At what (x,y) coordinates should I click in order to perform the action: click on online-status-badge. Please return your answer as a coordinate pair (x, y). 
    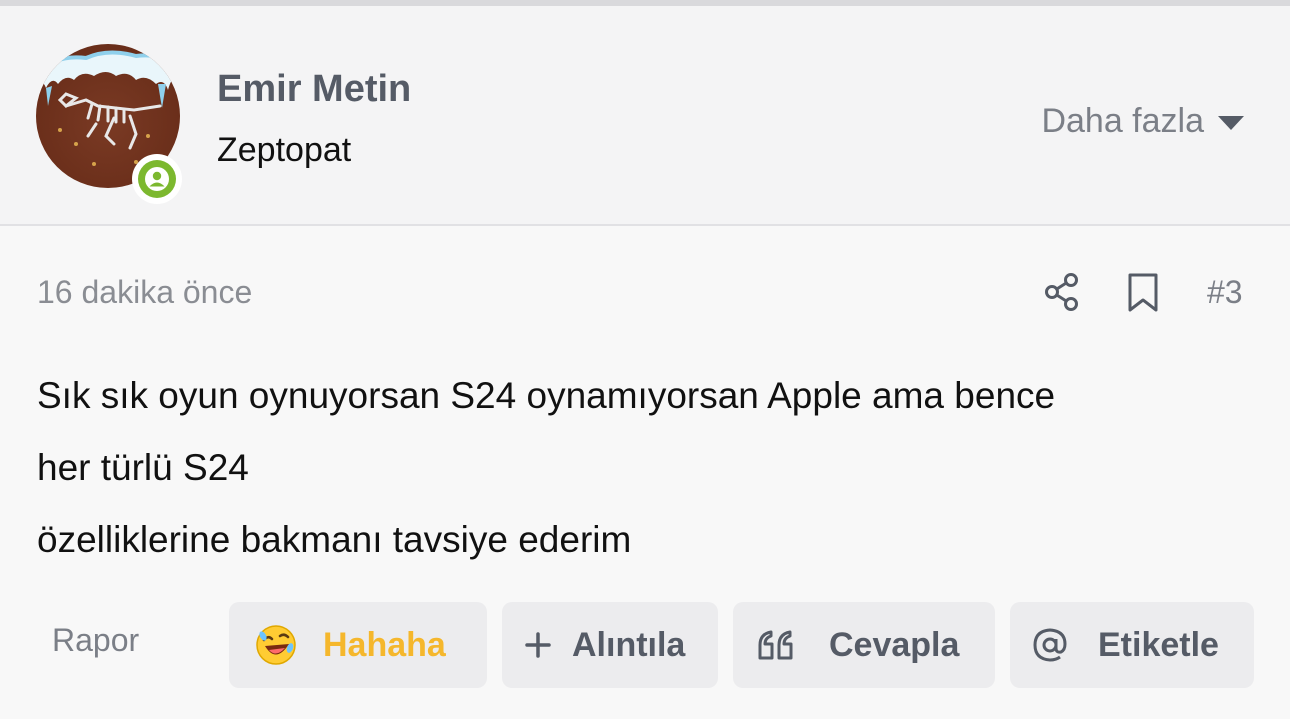
    Looking at the image, I should click on (157, 179).